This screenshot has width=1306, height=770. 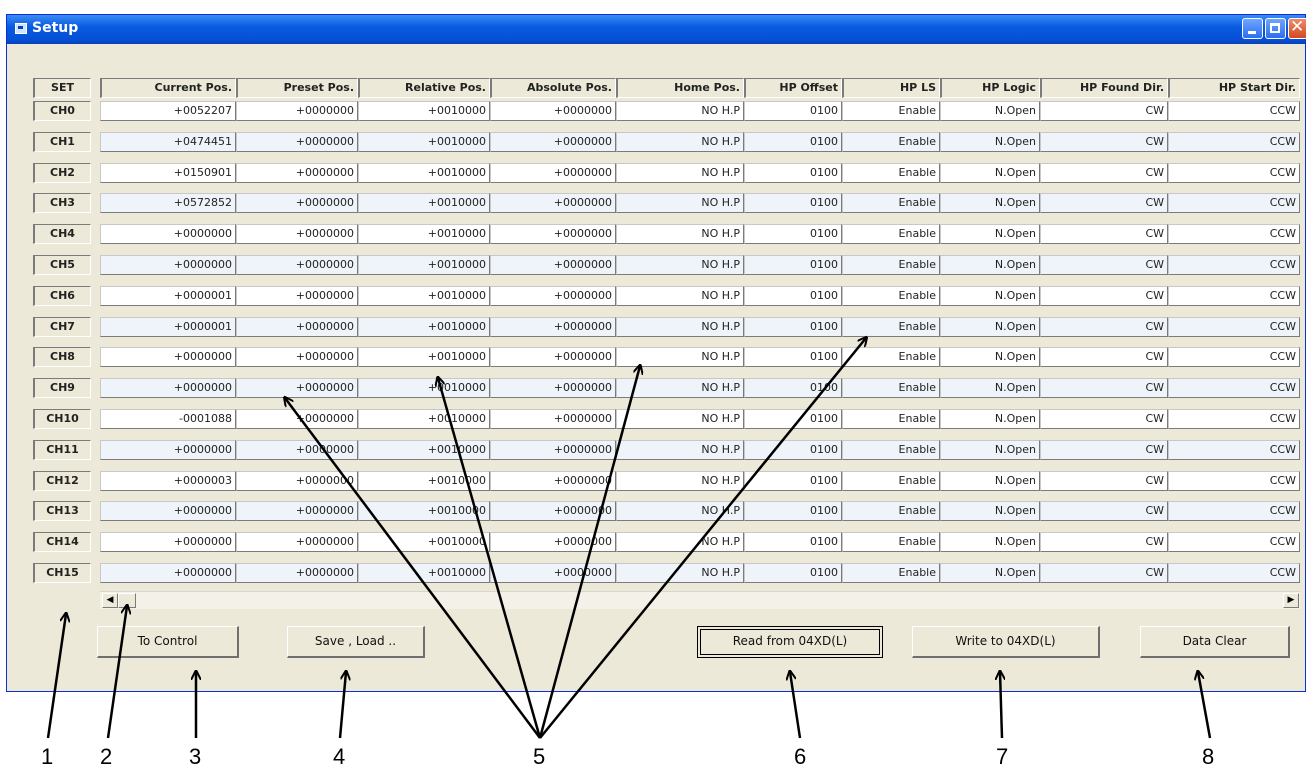 I want to click on callout-7: 7, so click(x=1002, y=756).